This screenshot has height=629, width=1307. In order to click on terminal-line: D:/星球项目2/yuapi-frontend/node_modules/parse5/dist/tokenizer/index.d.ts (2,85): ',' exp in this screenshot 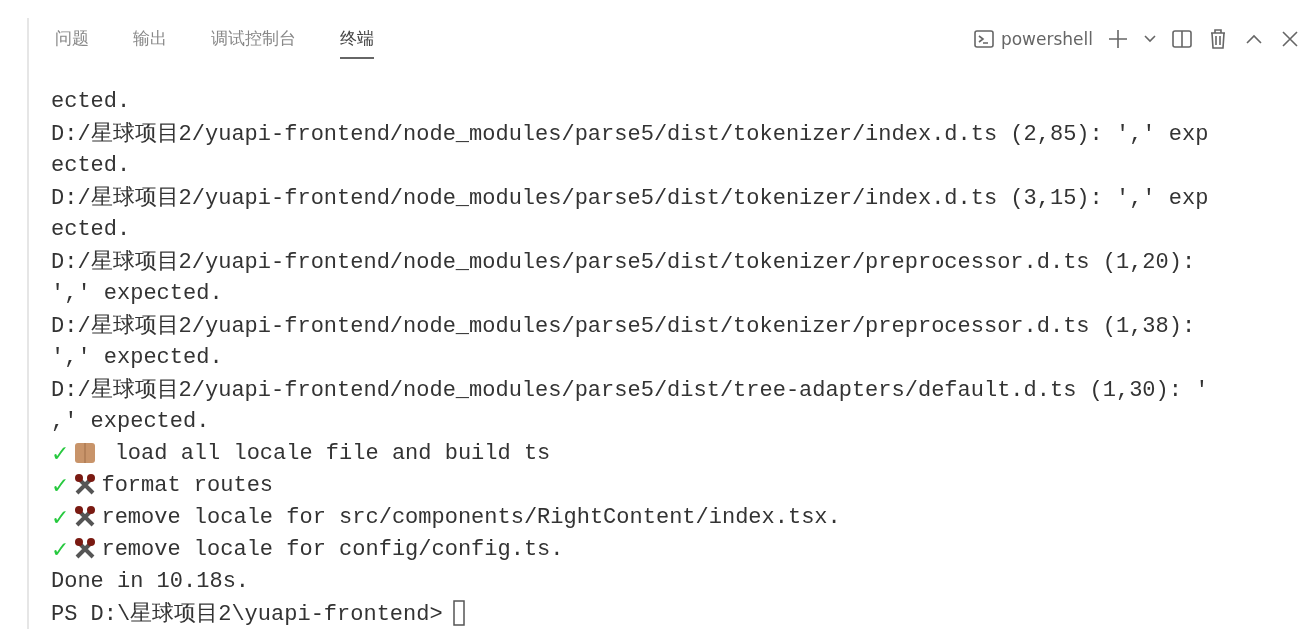, I will do `click(630, 134)`.